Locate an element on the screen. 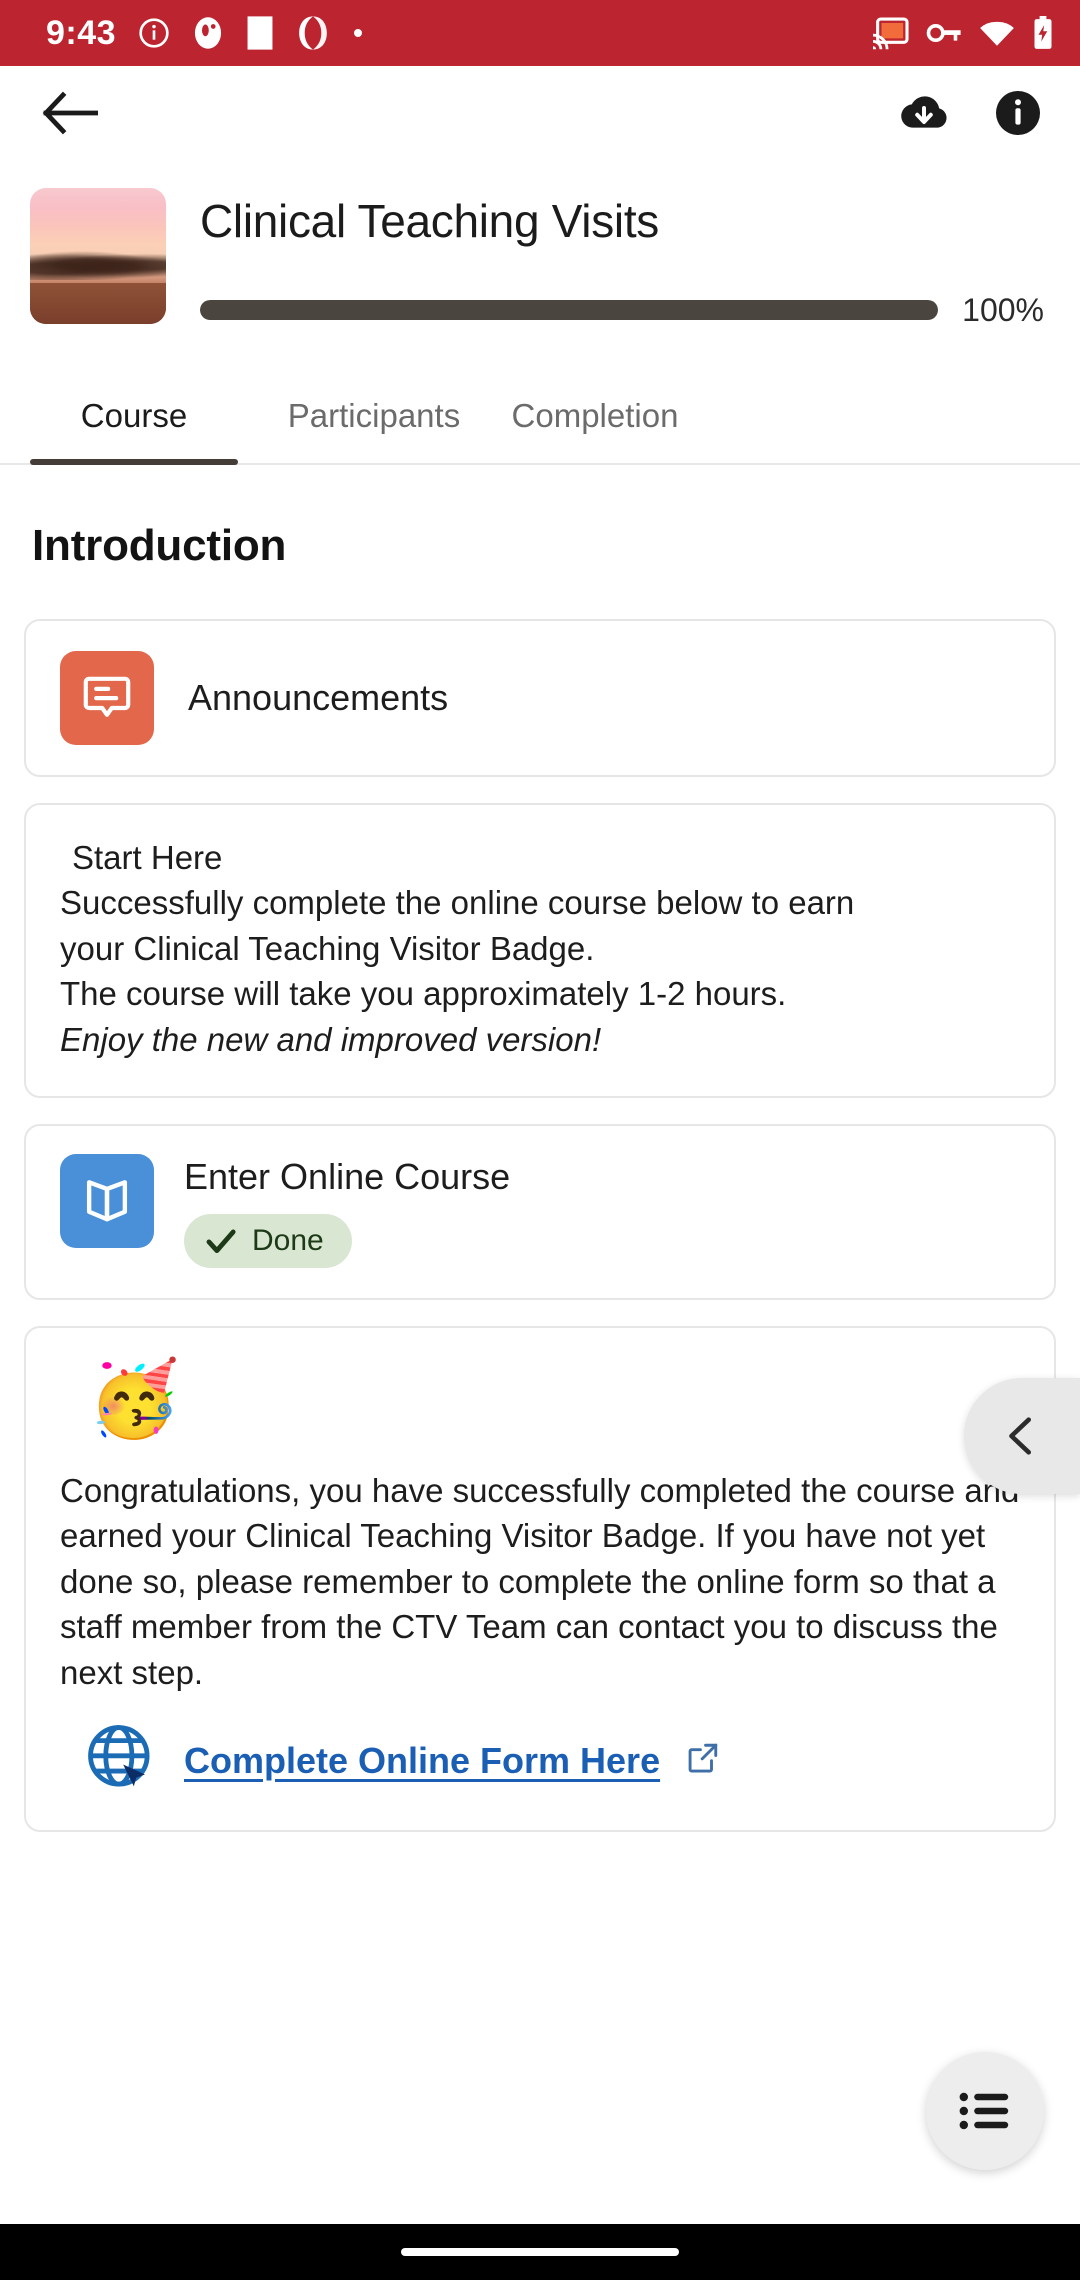 The image size is (1080, 2280). tab-completion: Completion is located at coordinates (595, 417).